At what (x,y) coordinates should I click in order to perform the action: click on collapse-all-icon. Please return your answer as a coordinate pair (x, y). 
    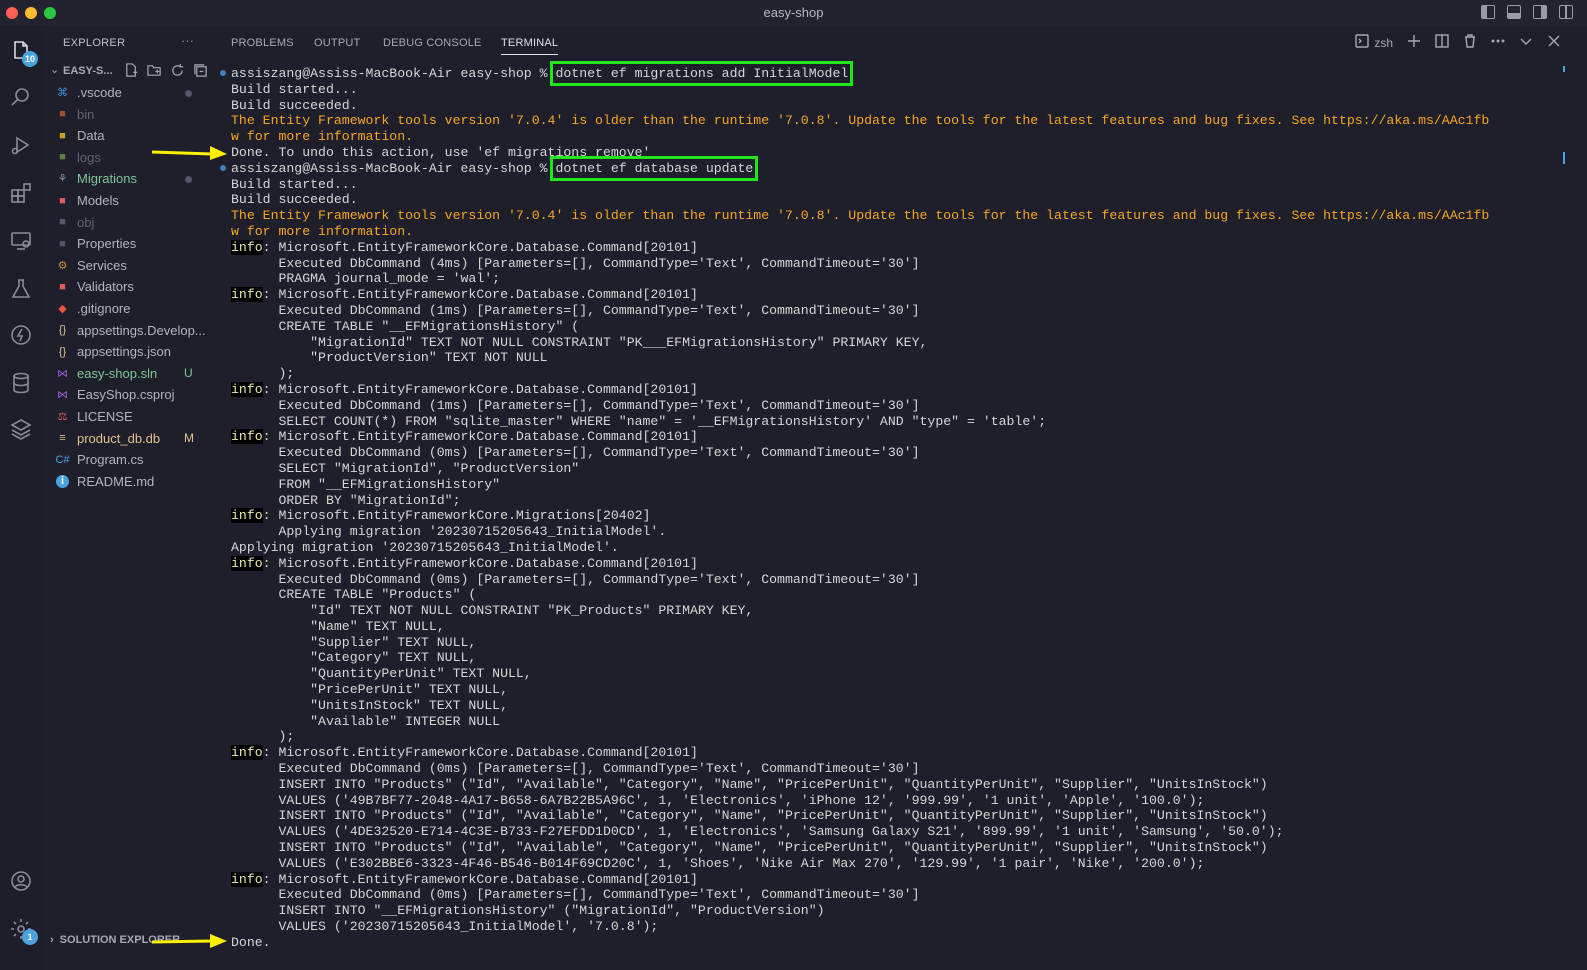
    Looking at the image, I should click on (200, 70).